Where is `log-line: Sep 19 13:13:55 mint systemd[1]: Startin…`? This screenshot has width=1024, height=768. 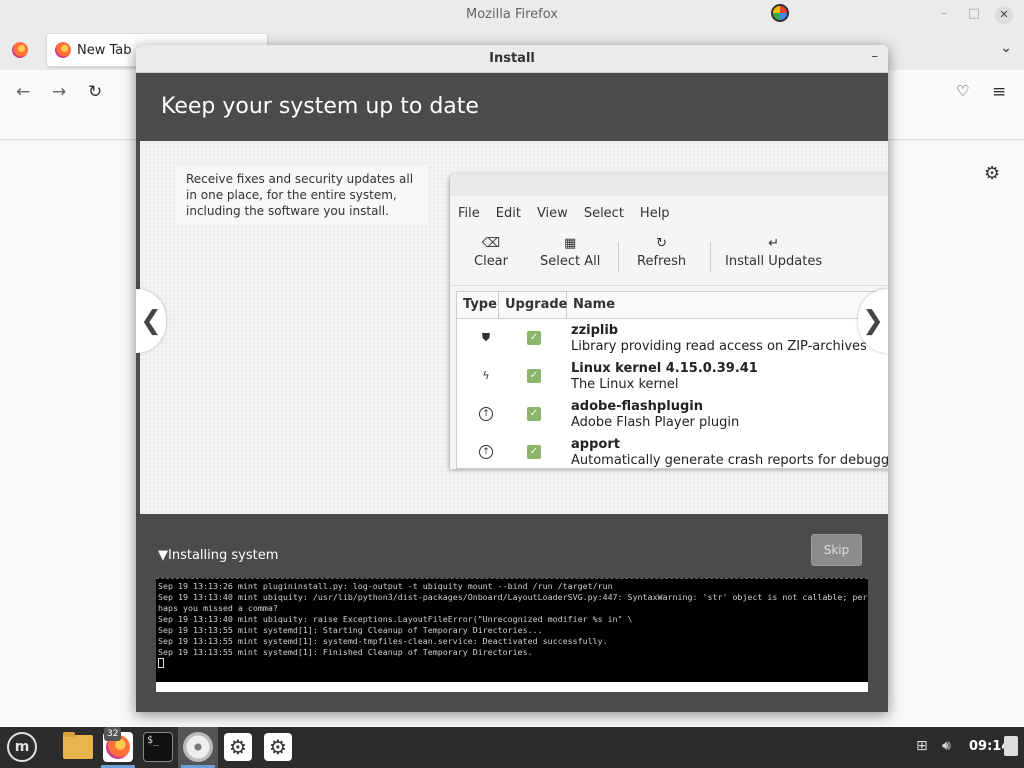 log-line: Sep 19 13:13:55 mint systemd[1]: Startin… is located at coordinates (350, 630).